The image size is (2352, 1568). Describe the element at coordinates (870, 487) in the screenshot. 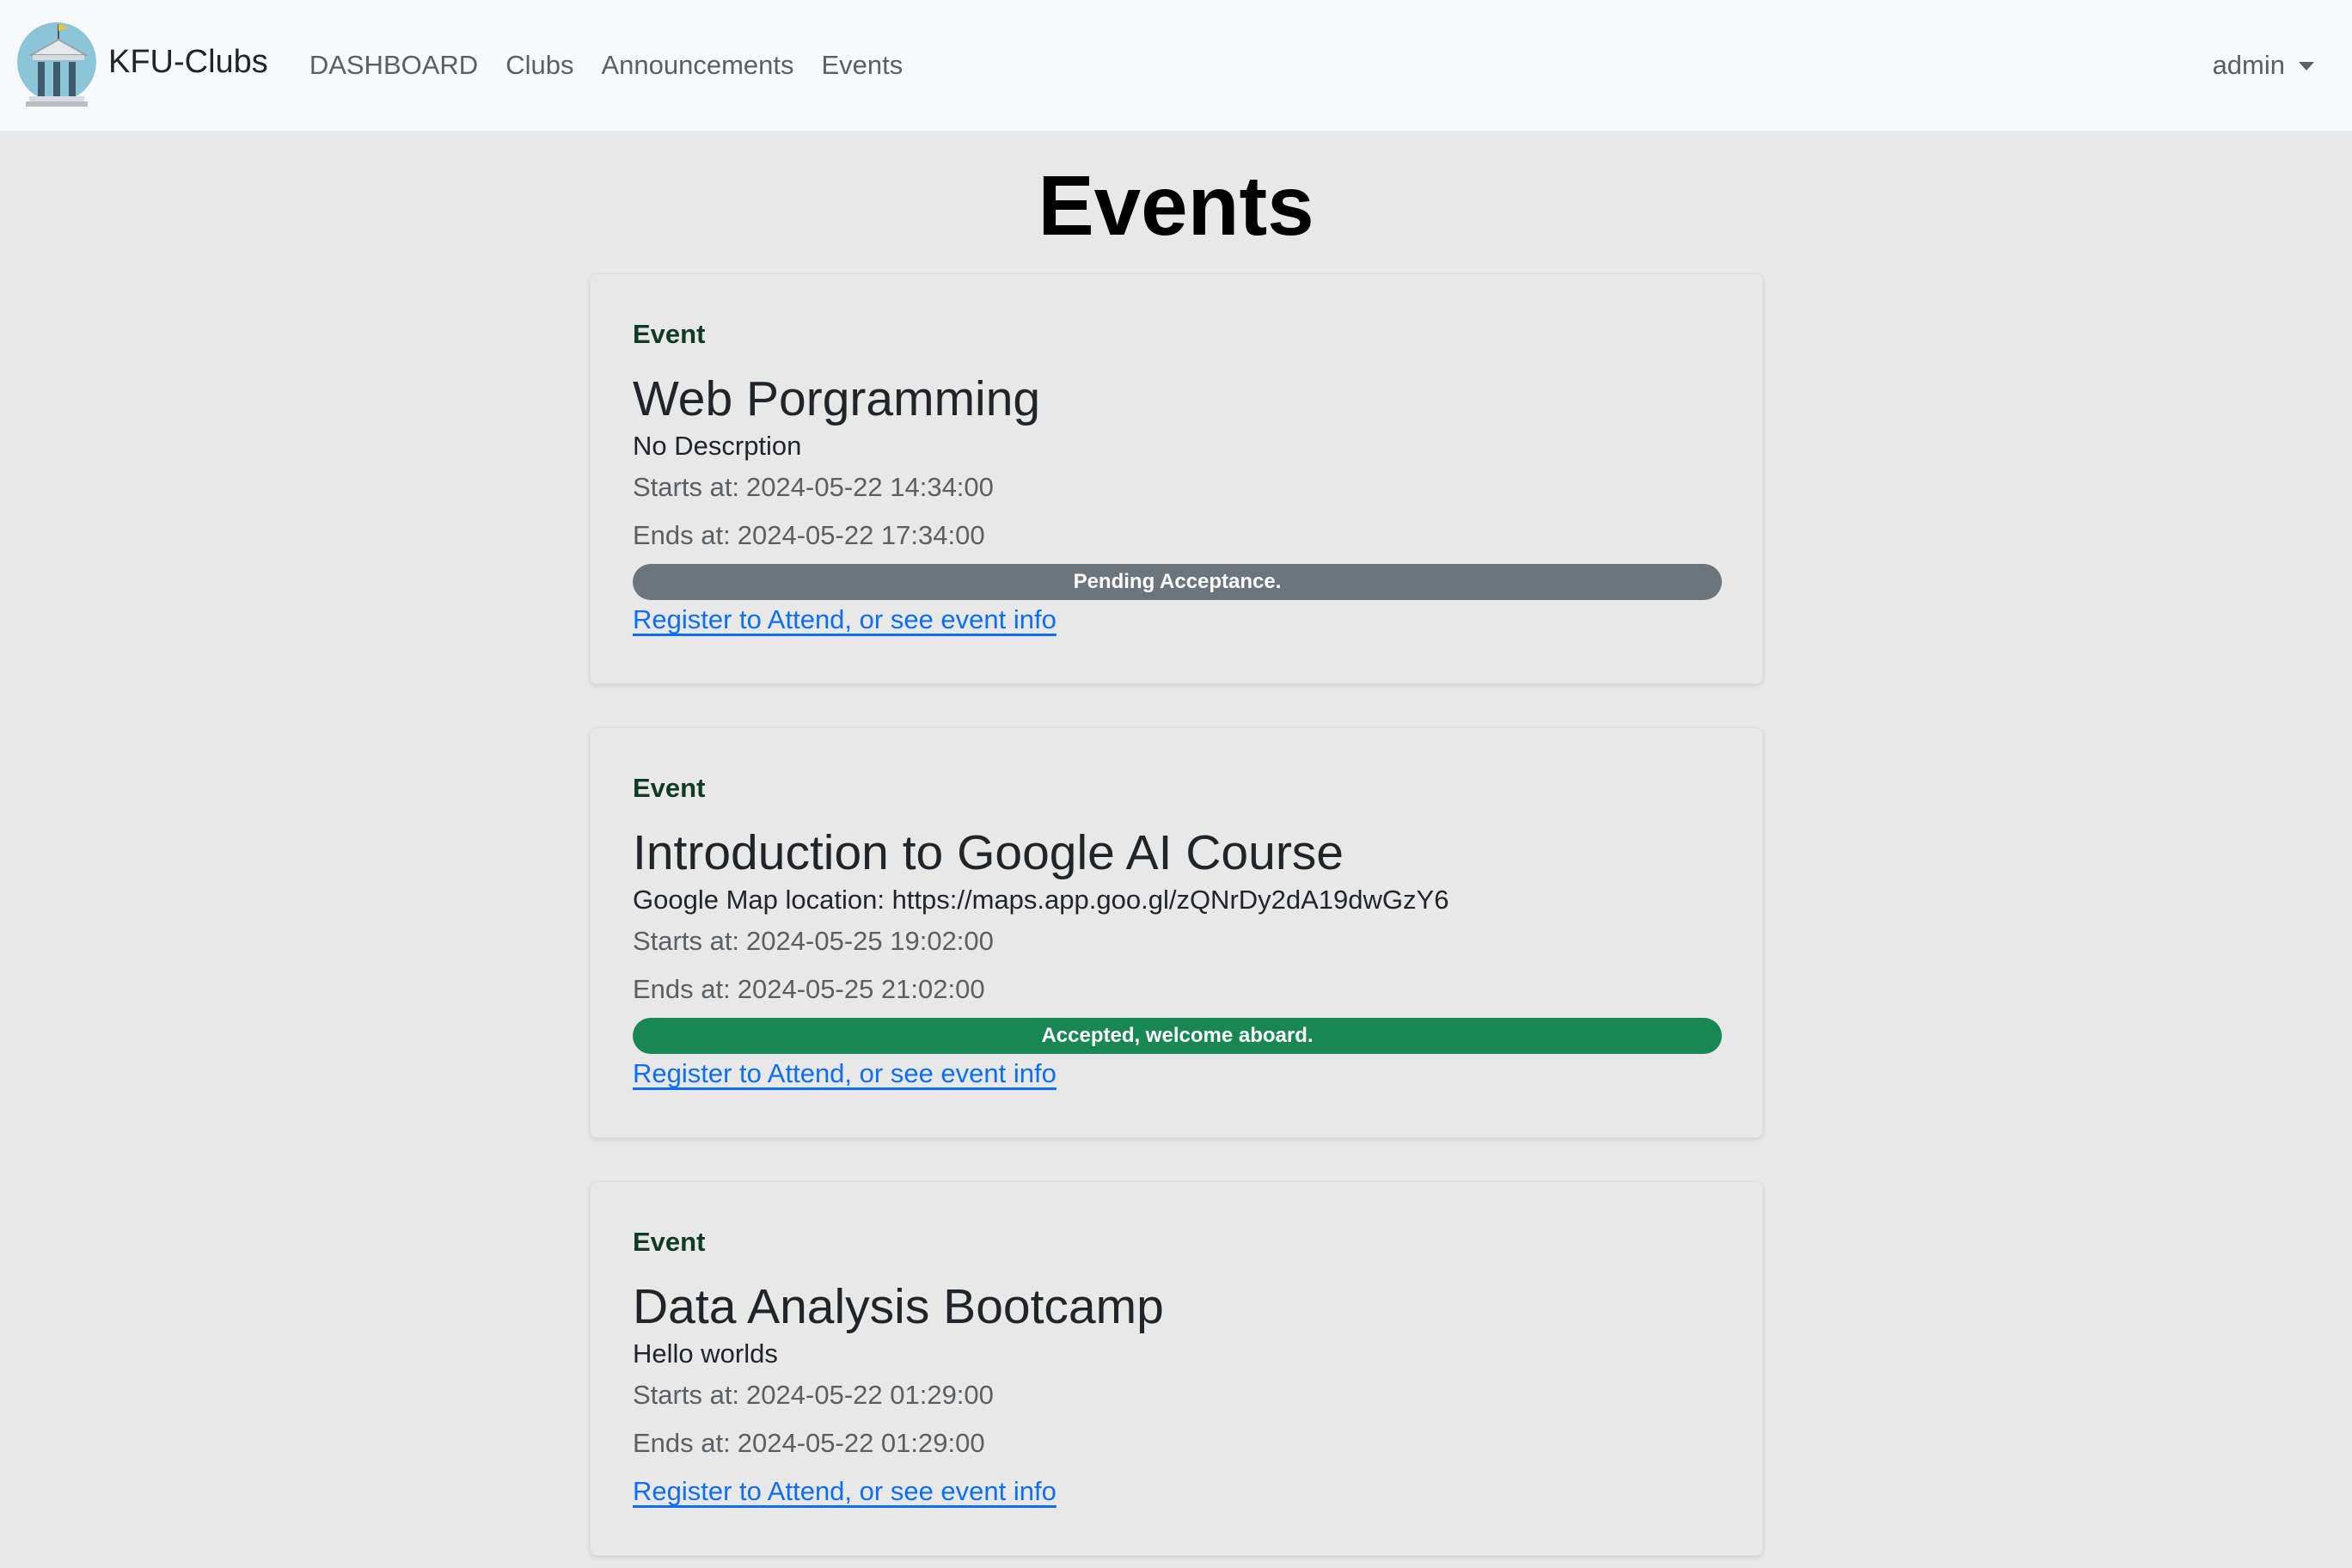

I see `start-value: 2024-05-22 14:34:00` at that location.